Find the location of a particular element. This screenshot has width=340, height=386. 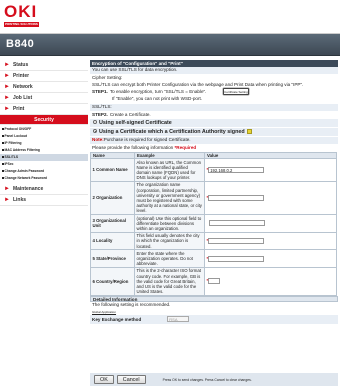

ssltls-label: SSL/TLS: is located at coordinates (102, 106).